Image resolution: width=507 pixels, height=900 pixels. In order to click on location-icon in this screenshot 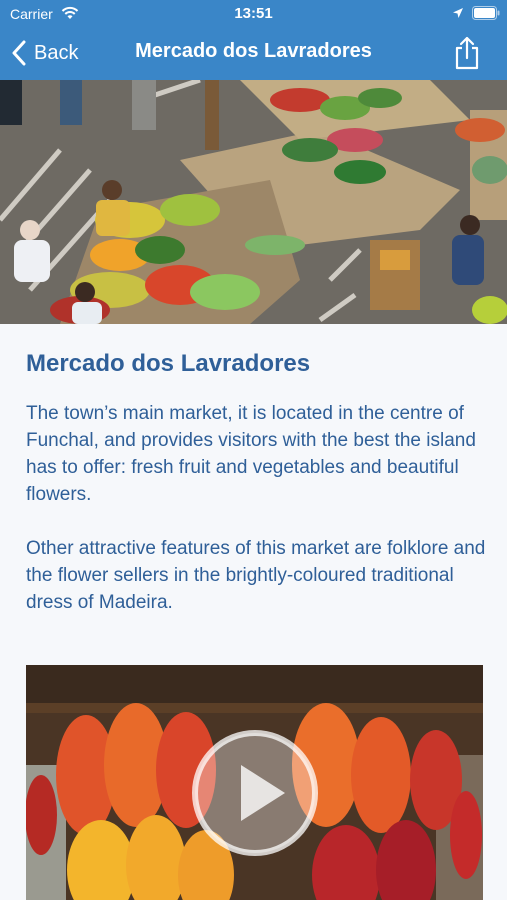, I will do `click(458, 13)`.